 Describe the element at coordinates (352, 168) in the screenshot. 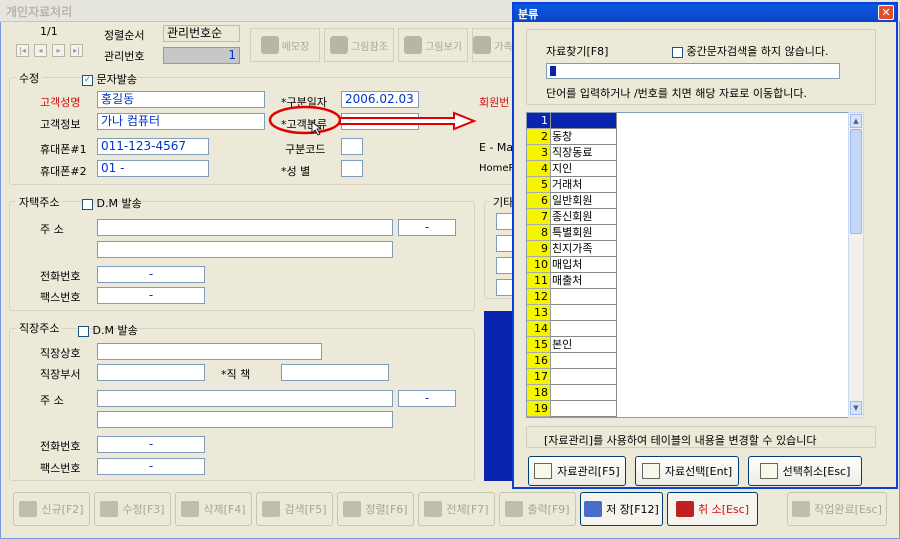

I see `gender-input` at that location.